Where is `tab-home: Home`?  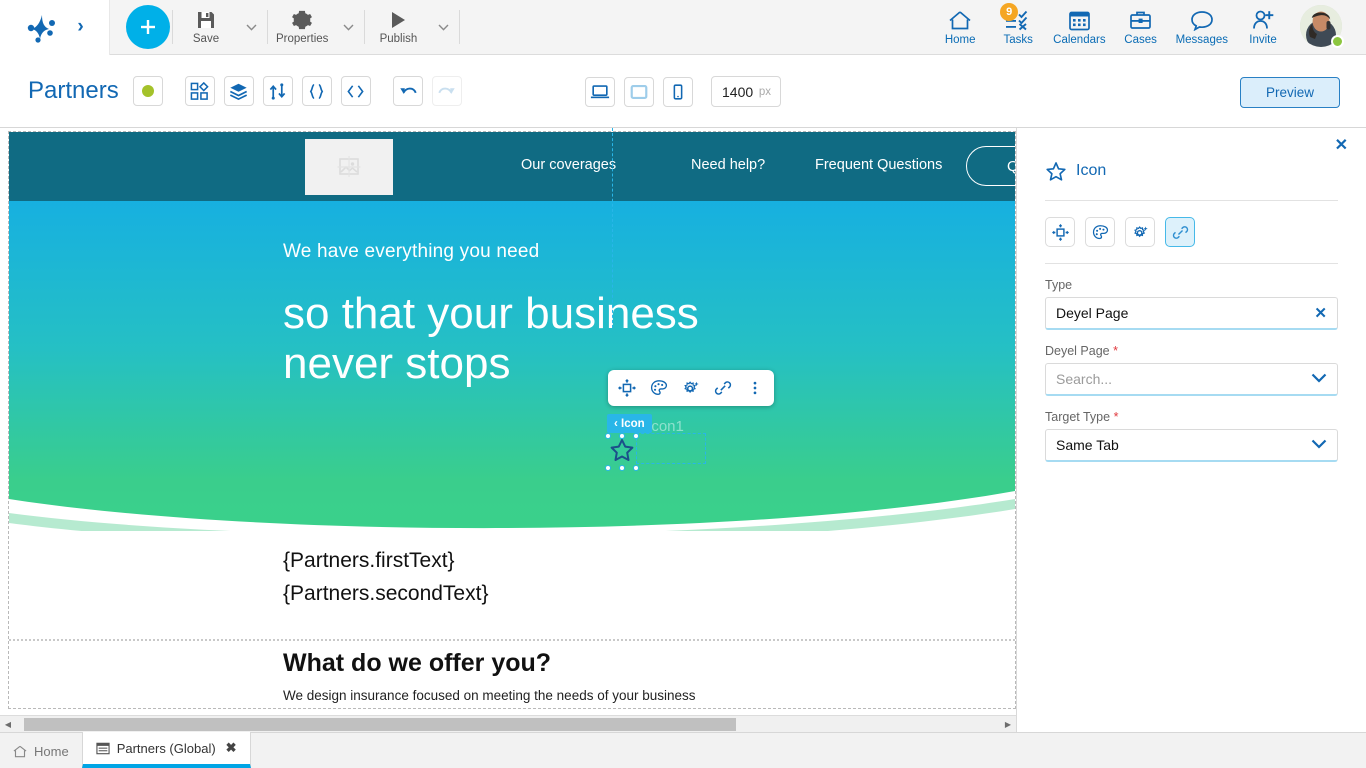 tab-home: Home is located at coordinates (41, 751).